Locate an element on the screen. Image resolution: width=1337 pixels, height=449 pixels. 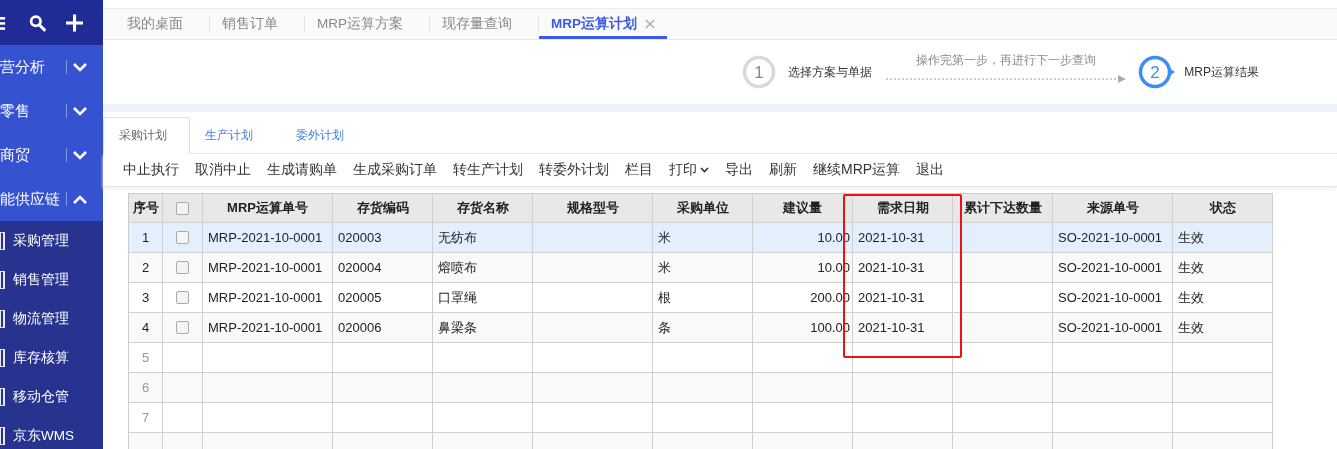
caret-icon is located at coordinates (704, 170).